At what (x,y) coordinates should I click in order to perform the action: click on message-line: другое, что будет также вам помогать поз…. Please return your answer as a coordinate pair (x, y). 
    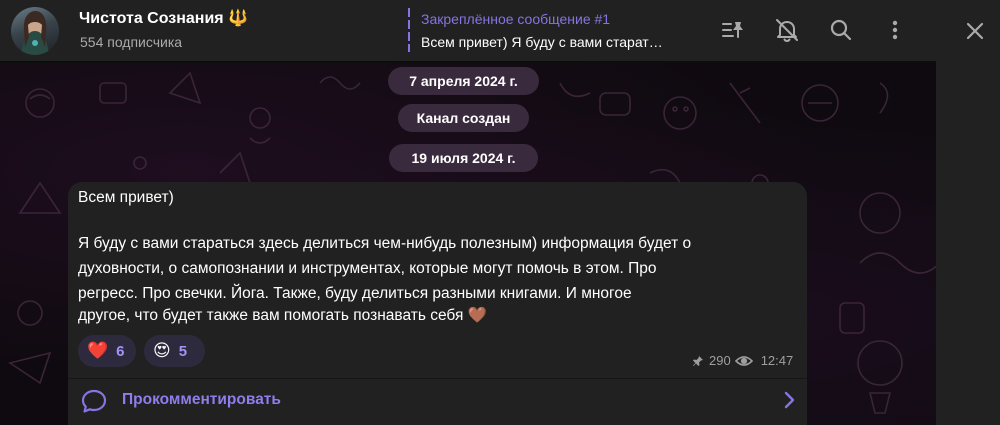
    Looking at the image, I should click on (282, 315).